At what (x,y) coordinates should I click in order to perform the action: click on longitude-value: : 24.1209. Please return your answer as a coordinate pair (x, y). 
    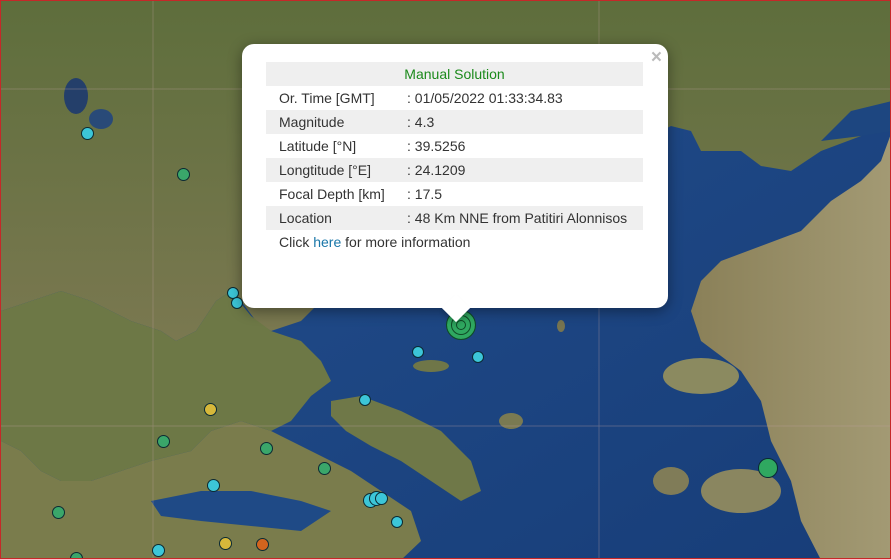
    Looking at the image, I should click on (524, 170).